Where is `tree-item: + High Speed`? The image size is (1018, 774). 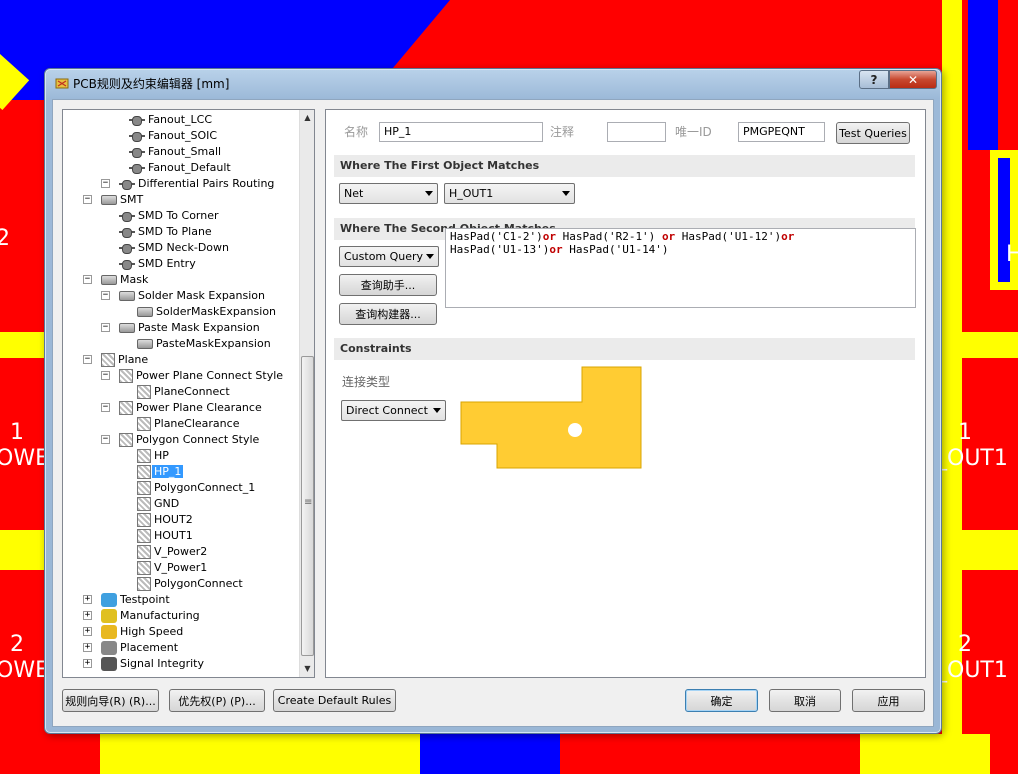
tree-item: + High Speed is located at coordinates (133, 632).